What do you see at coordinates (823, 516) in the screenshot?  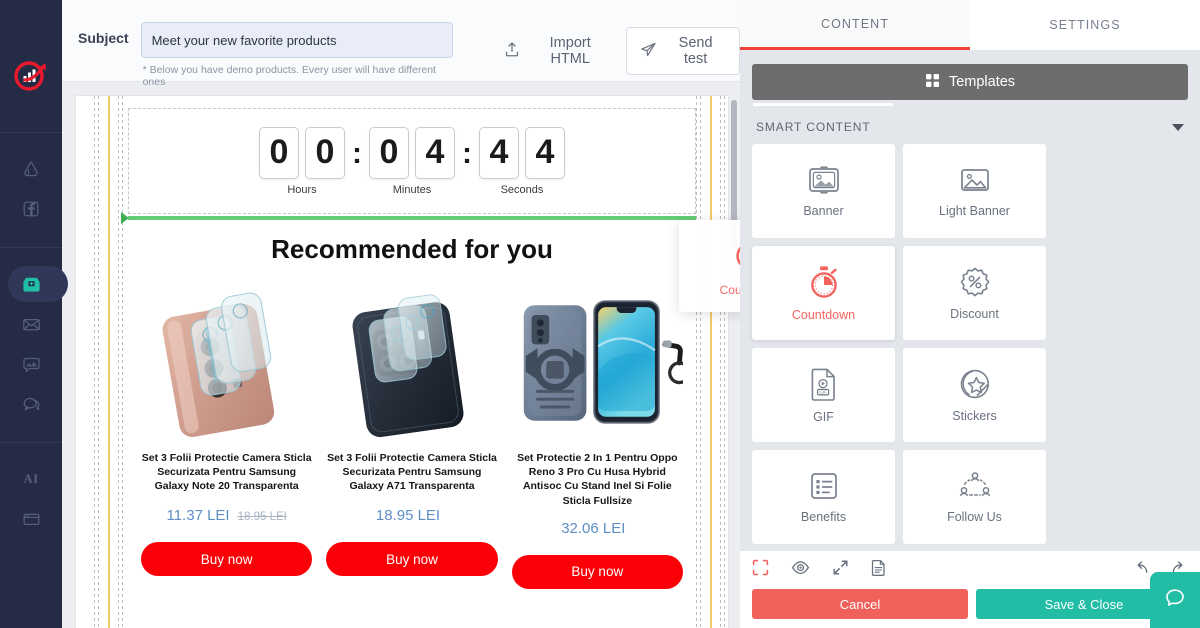 I see `tile-label: Benefits` at bounding box center [823, 516].